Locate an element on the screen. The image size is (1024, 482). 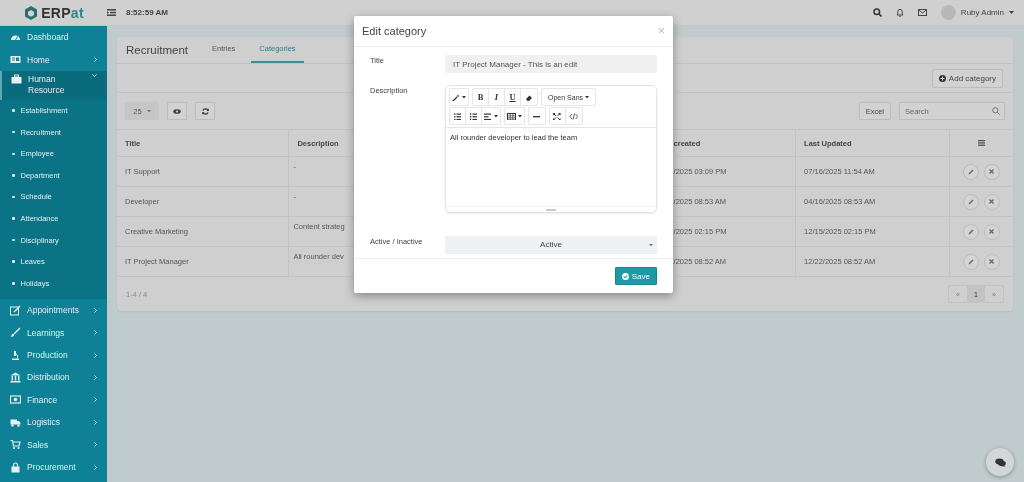
user-name: Ruby Admin is located at coordinates (982, 12).